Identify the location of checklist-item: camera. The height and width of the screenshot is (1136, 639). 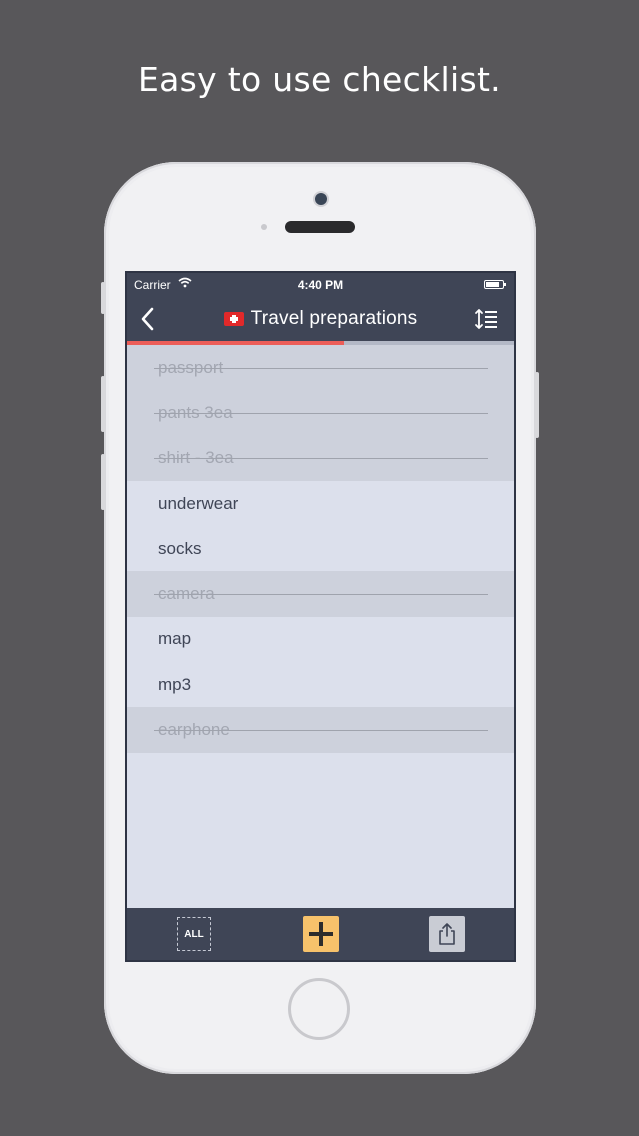
(320, 594).